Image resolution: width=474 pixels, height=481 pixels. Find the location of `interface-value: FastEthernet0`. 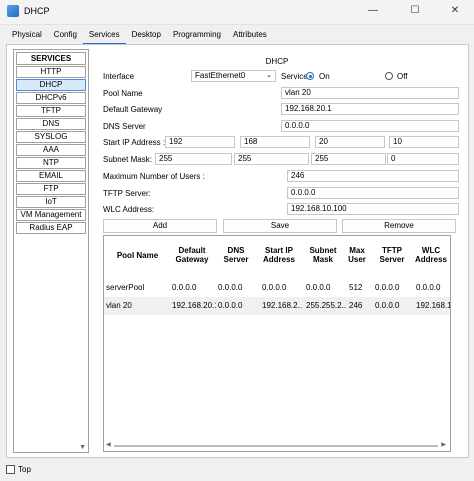

interface-value: FastEthernet0 is located at coordinates (220, 75).